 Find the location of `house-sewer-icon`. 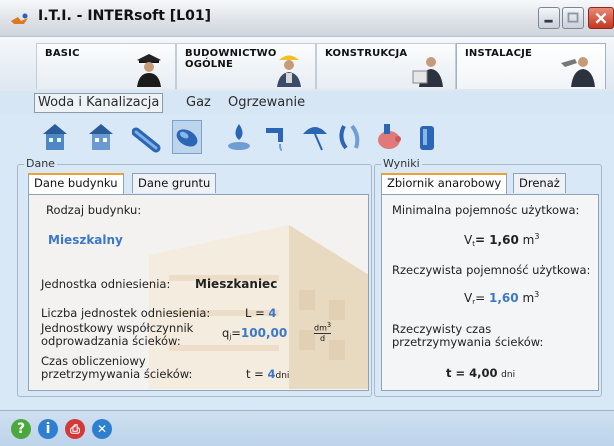

house-sewer-icon is located at coordinates (101, 137).